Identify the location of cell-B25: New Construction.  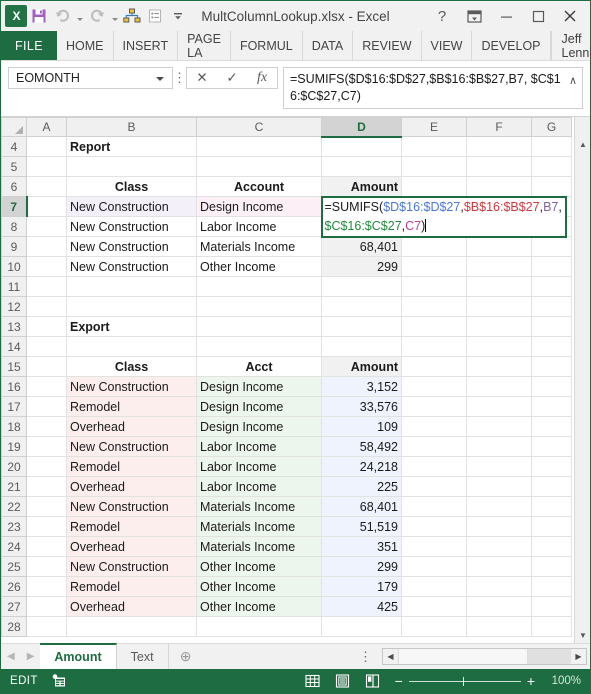
(131, 566).